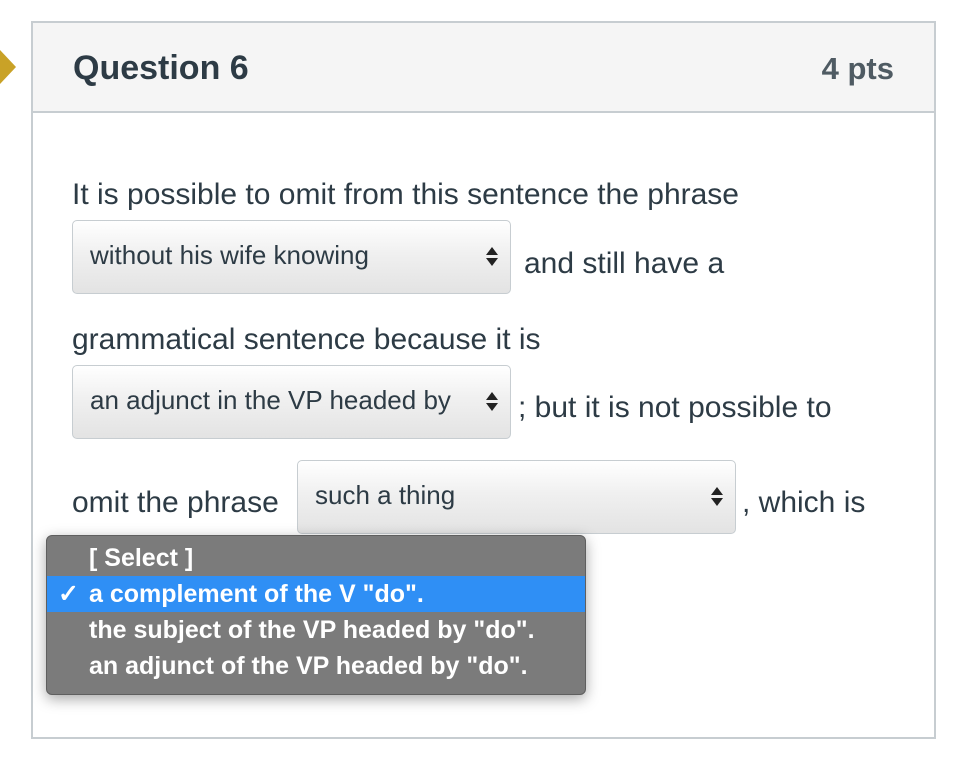 The image size is (974, 780). I want to click on option-label: a complement of the V "do"., so click(256, 594).